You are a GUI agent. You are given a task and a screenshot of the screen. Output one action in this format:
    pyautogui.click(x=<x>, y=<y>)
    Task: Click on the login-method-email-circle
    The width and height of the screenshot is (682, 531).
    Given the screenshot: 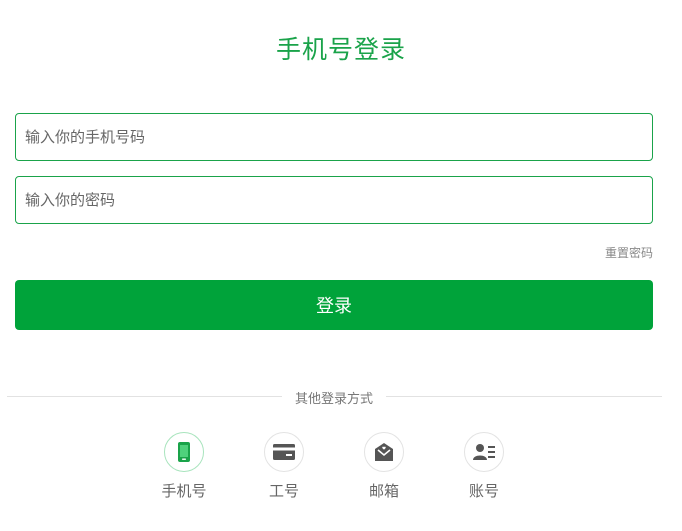 What is the action you would take?
    pyautogui.click(x=384, y=452)
    